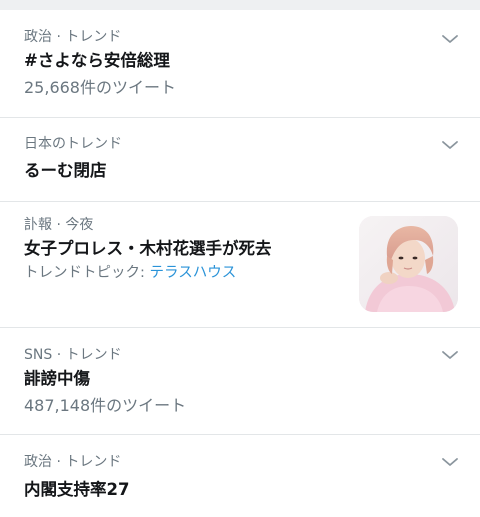 The height and width of the screenshot is (517, 480). I want to click on trend-title: るーむ閉店, so click(65, 170).